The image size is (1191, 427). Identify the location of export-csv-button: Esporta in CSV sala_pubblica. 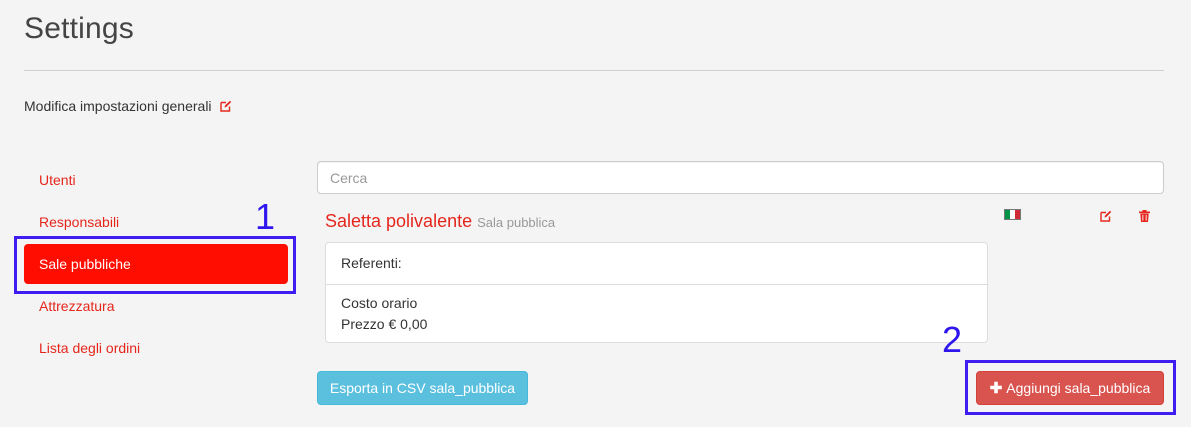
(422, 388).